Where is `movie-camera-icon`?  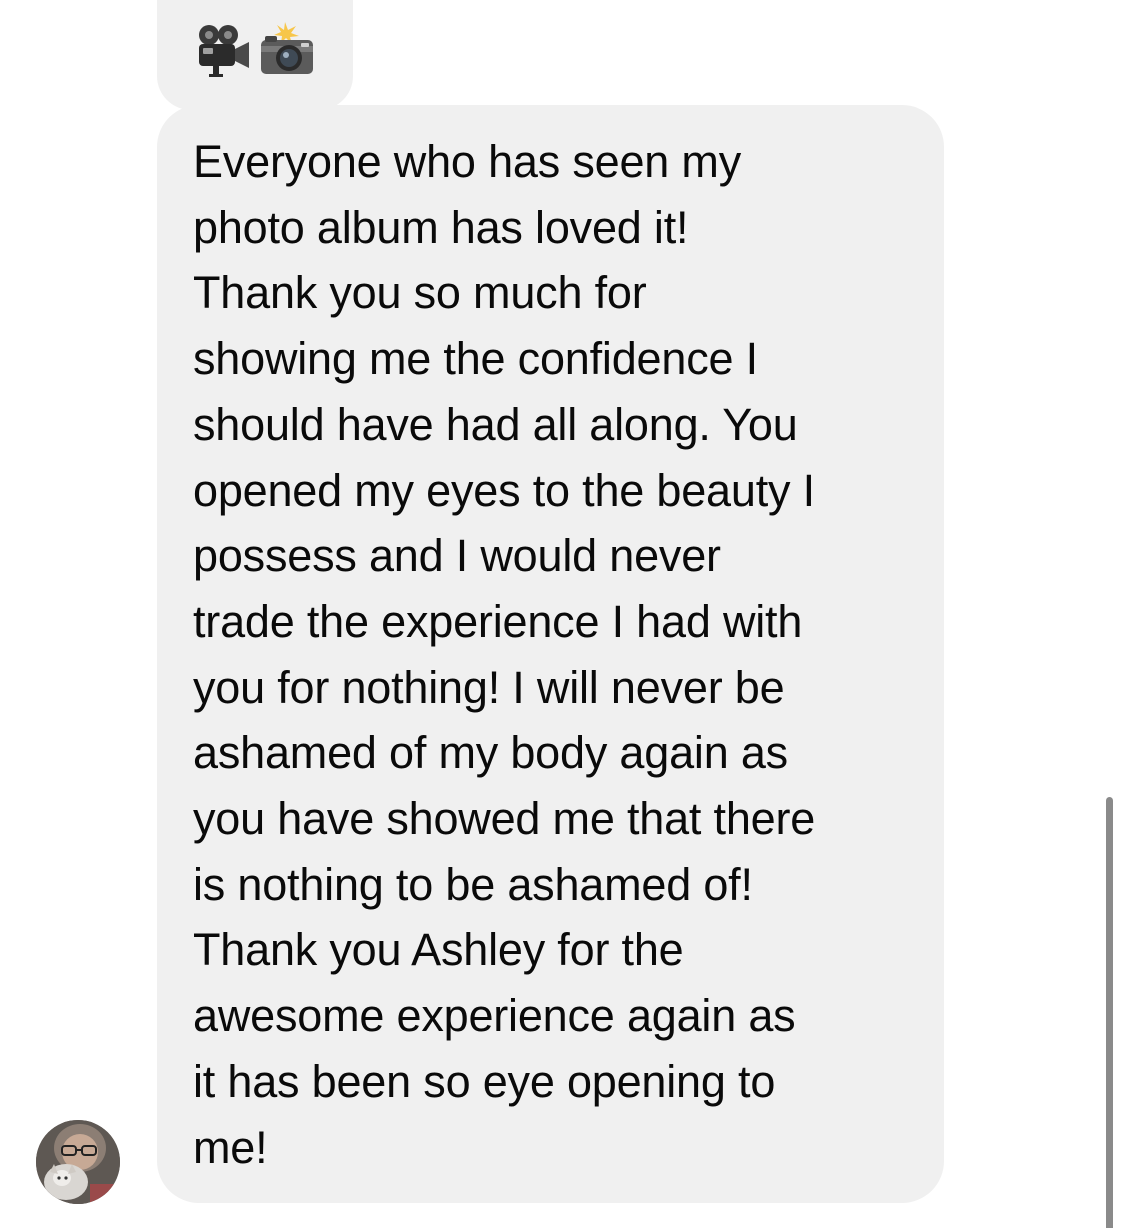 movie-camera-icon is located at coordinates (223, 50).